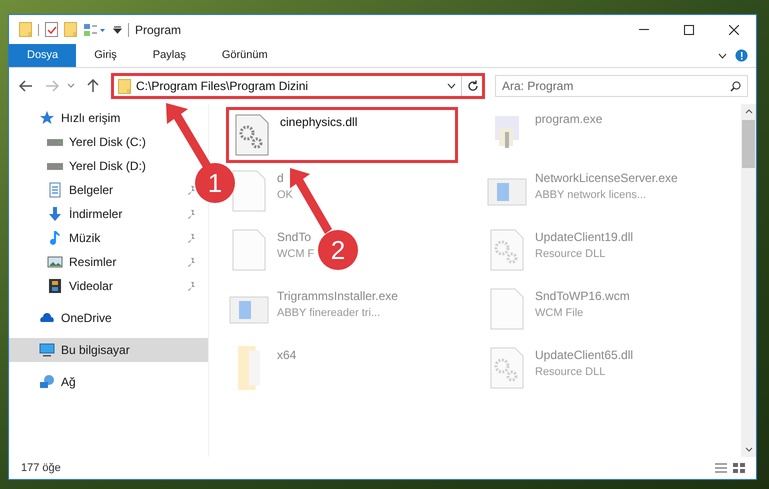 This screenshot has width=769, height=489. Describe the element at coordinates (741, 55) in the screenshot. I see `help-icon` at that location.